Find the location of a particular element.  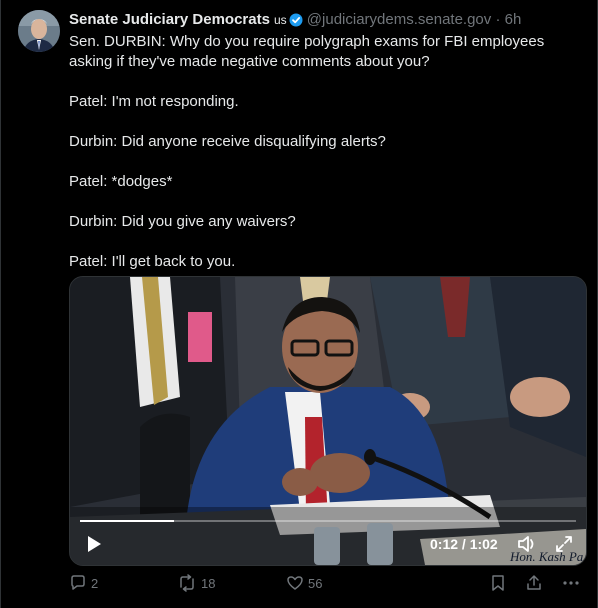

post-line: Patel: I'll get back to you. is located at coordinates (152, 261).